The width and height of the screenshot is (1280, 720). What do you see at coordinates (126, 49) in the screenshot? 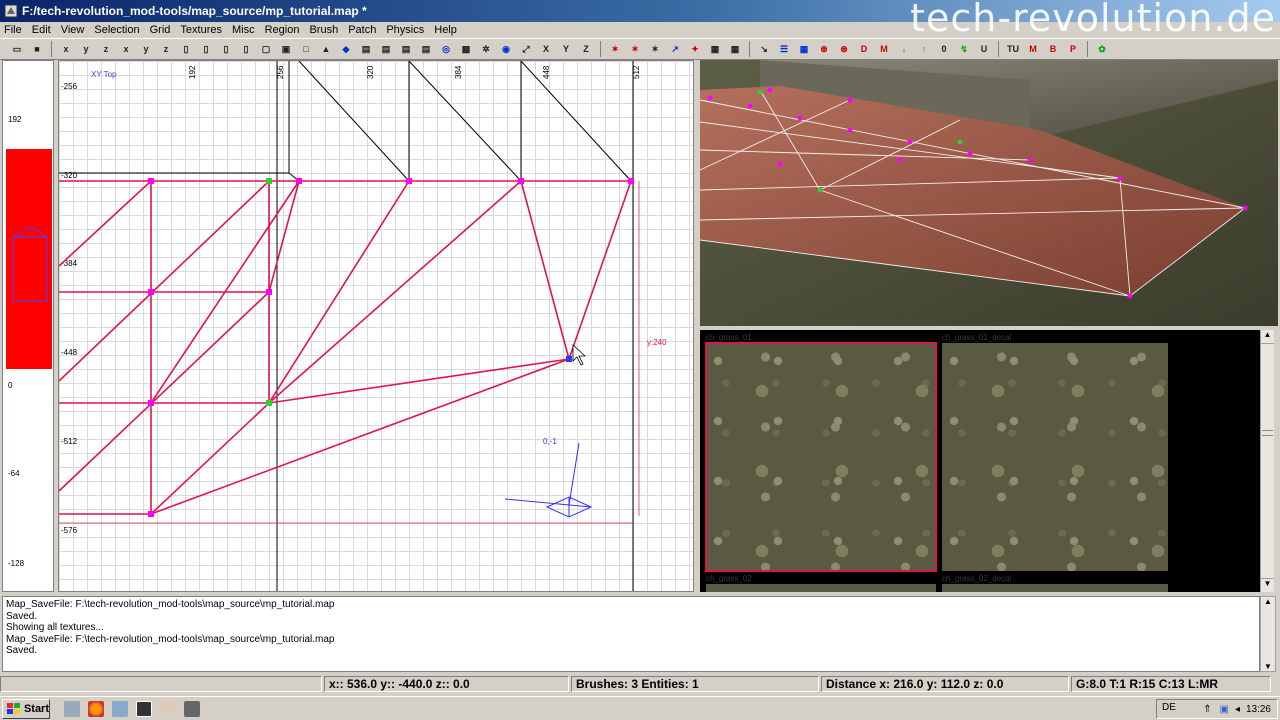
I see `rotate-x-icon: x` at bounding box center [126, 49].